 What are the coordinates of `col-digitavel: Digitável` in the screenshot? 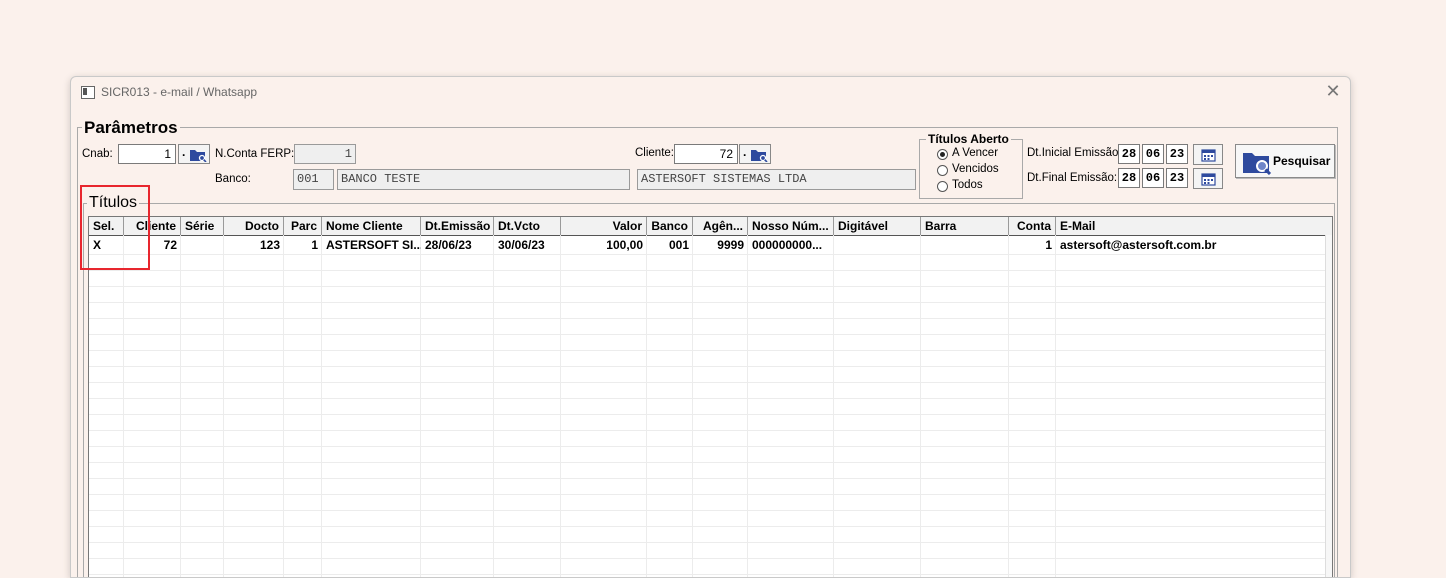 It's located at (877, 226).